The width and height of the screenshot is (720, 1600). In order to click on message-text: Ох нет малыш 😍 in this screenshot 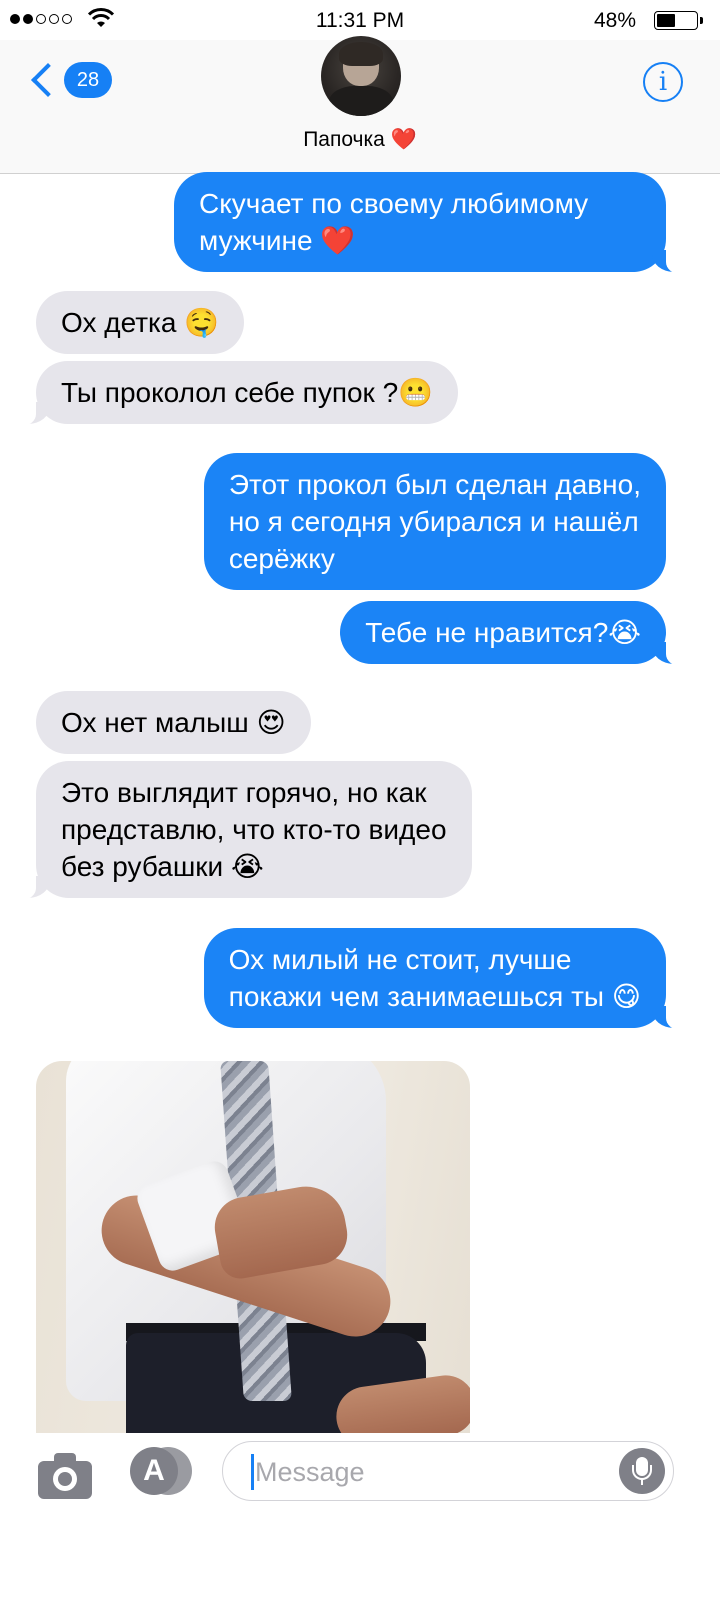, I will do `click(173, 722)`.